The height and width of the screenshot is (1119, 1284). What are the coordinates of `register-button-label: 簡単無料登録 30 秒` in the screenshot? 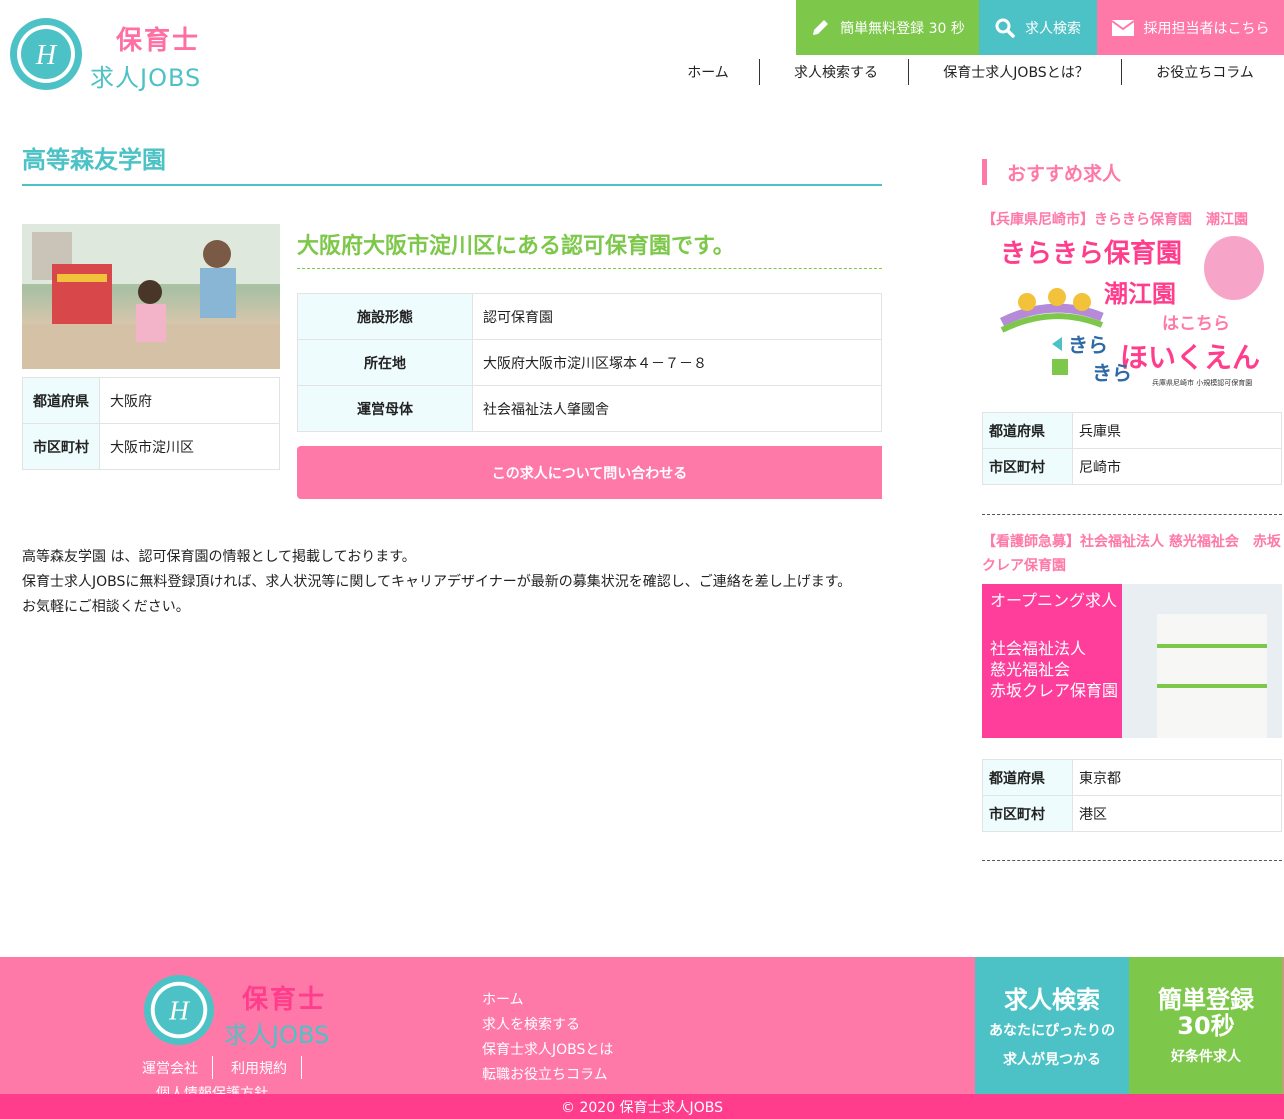 It's located at (902, 28).